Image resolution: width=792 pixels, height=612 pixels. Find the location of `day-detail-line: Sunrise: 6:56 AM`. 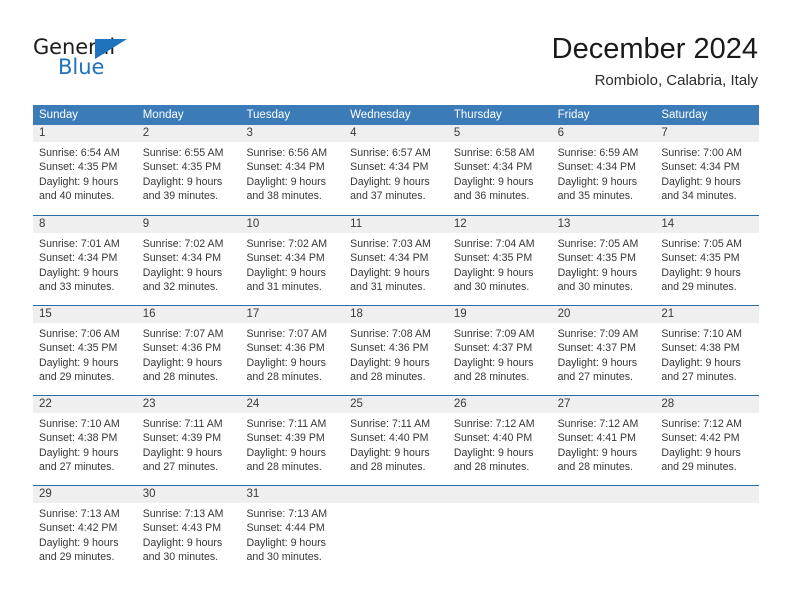

day-detail-line: Sunrise: 6:56 AM is located at coordinates (287, 153).